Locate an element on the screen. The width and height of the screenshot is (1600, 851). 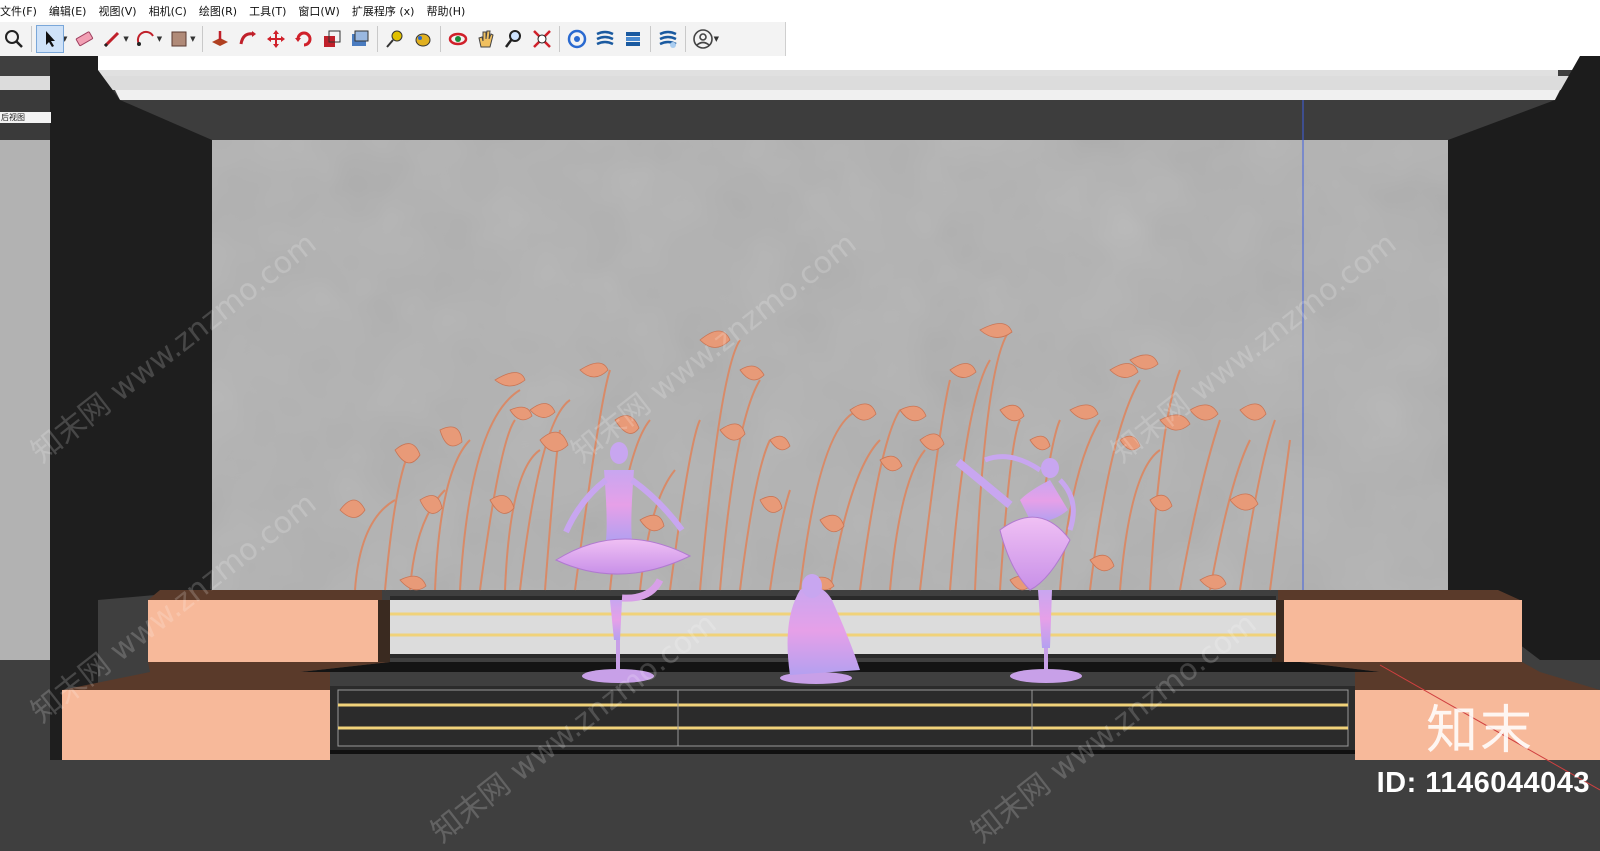
ceiling-trim is located at coordinates (837, 95).